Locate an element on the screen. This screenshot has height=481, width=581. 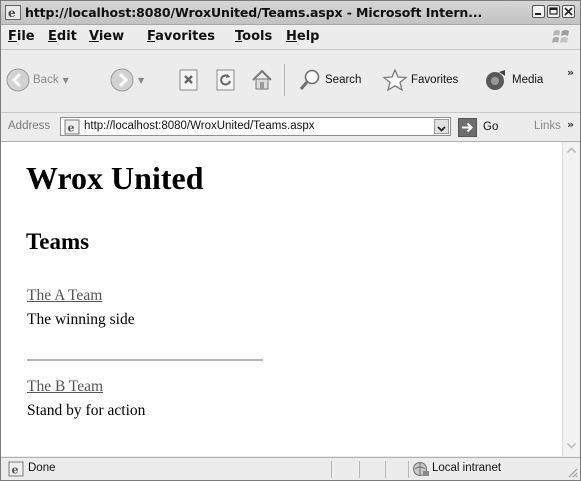
refresh-icon is located at coordinates (225, 80).